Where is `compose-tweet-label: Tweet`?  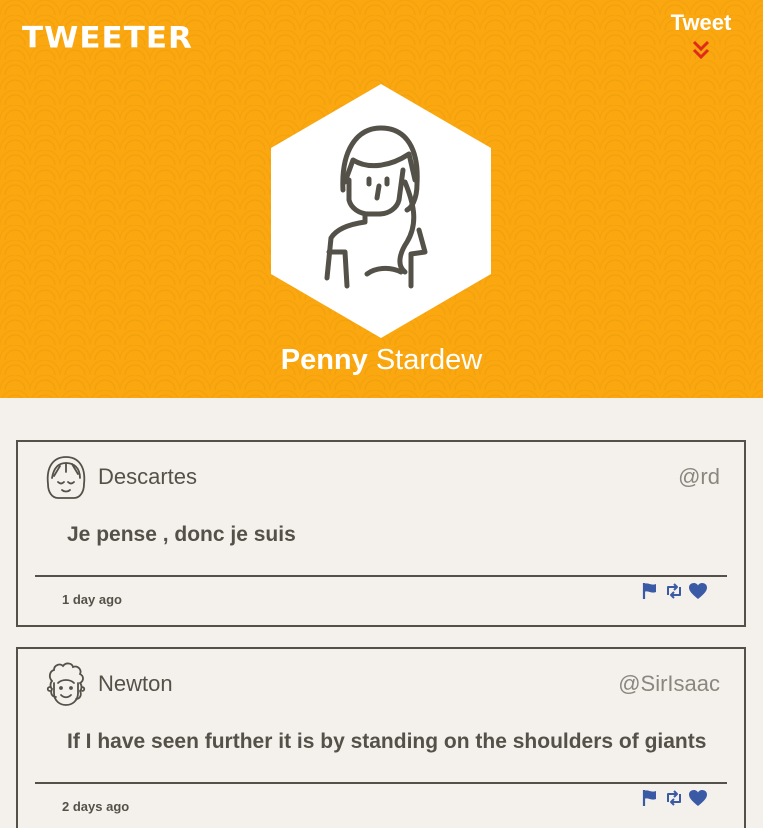
compose-tweet-label: Tweet is located at coordinates (701, 23).